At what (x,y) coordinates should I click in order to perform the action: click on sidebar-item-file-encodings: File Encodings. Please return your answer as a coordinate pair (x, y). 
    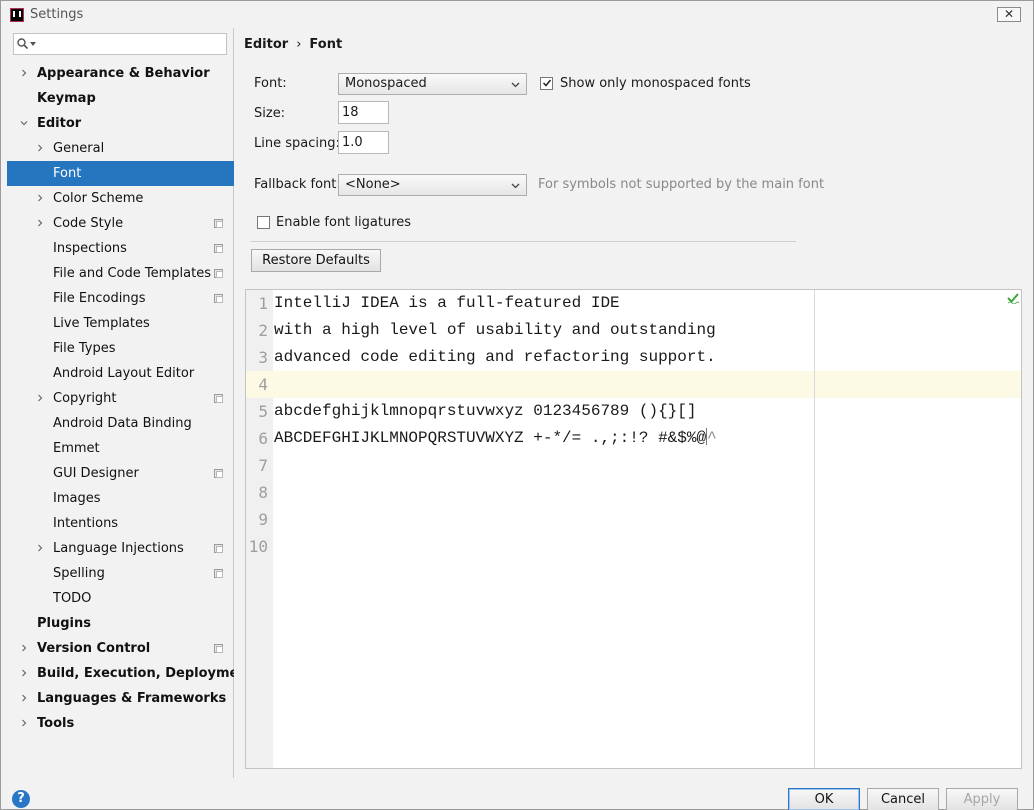
    Looking at the image, I should click on (120, 298).